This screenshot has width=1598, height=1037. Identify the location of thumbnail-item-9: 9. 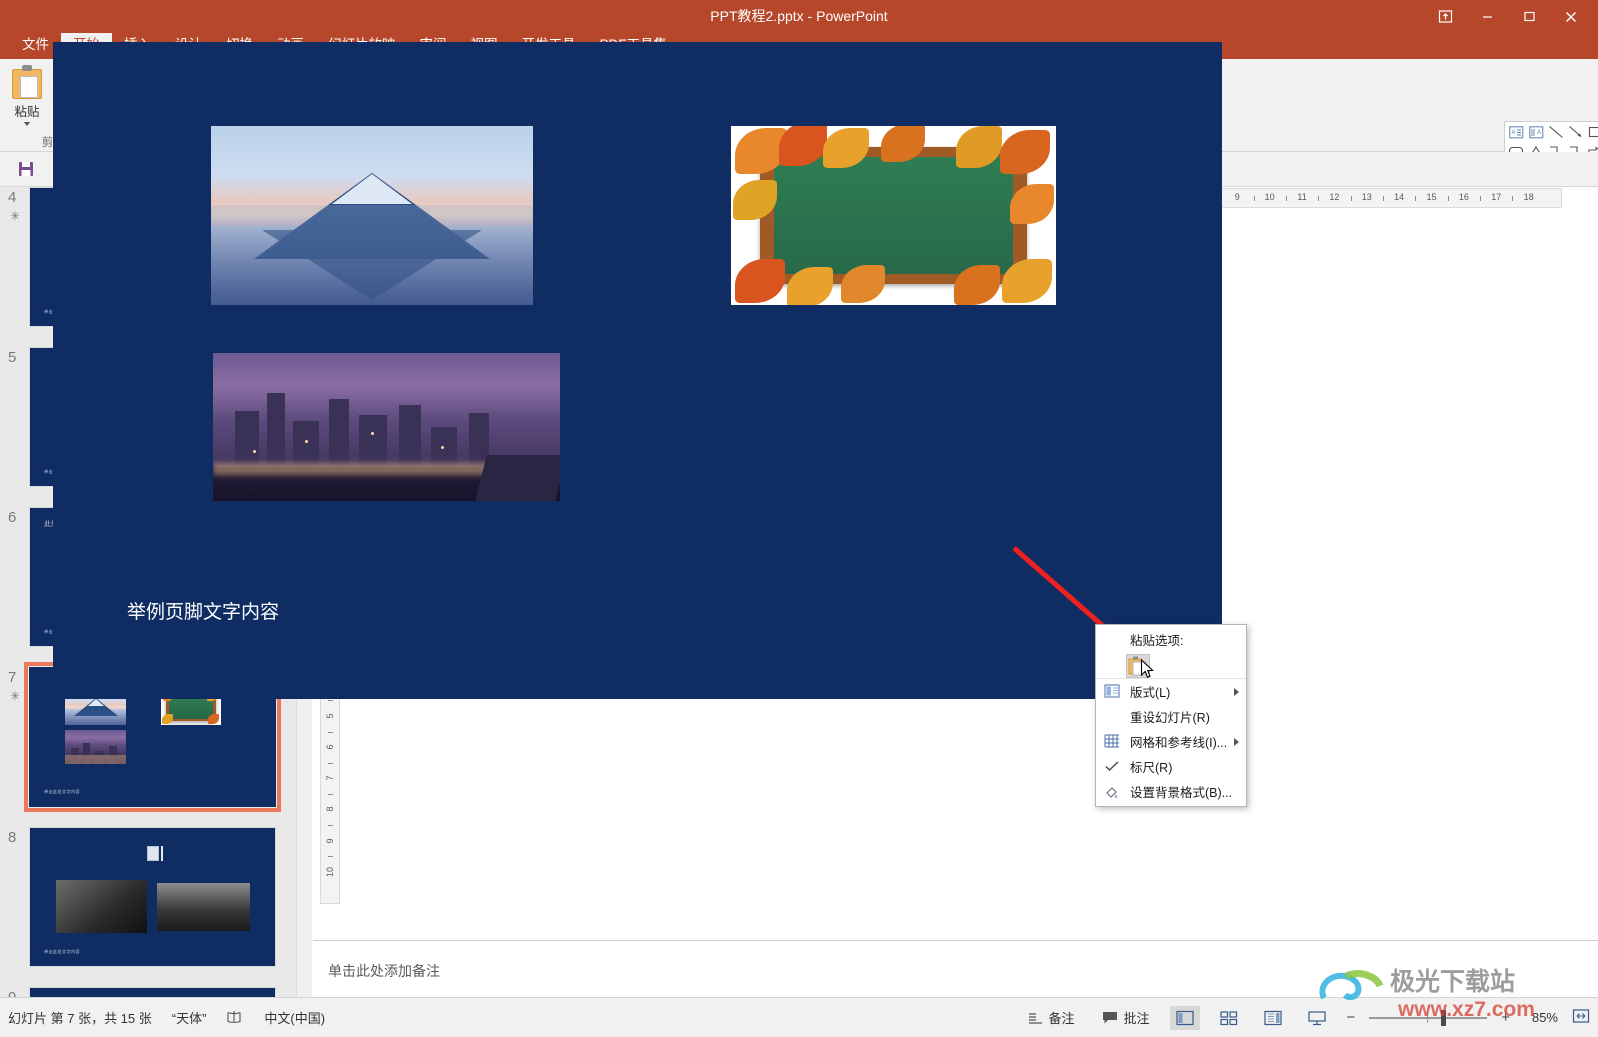
(148, 992).